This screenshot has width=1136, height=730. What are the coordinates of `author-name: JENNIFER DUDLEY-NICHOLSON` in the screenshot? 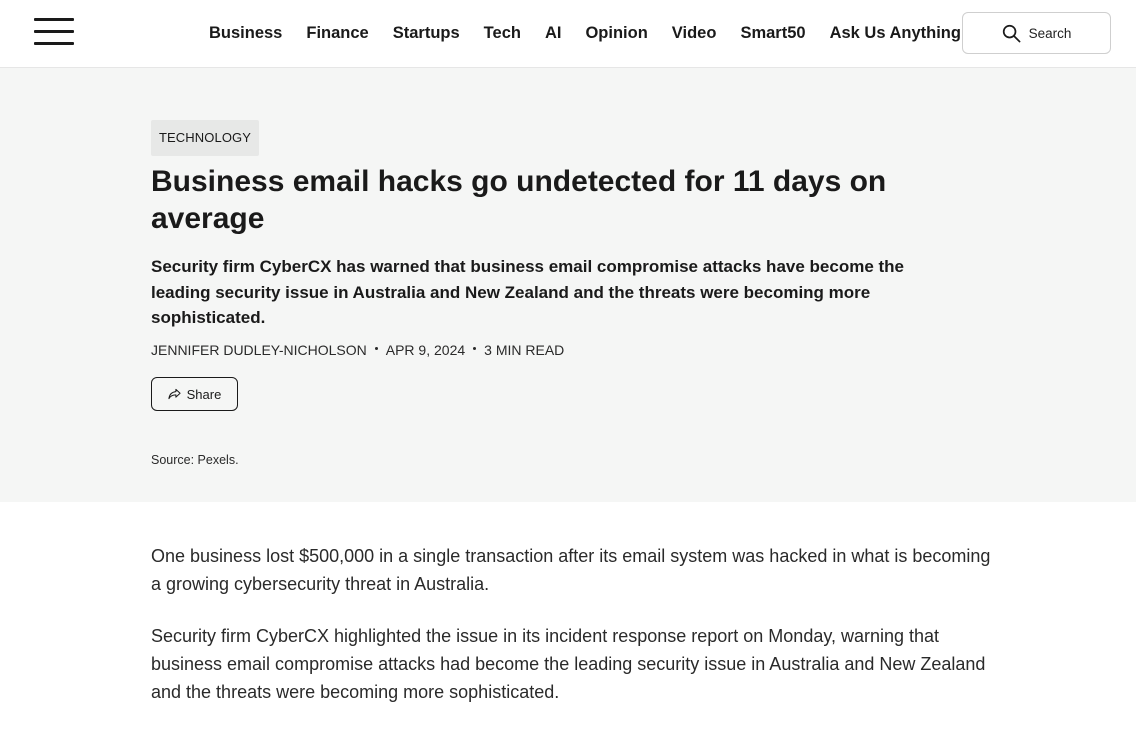 It's located at (259, 350).